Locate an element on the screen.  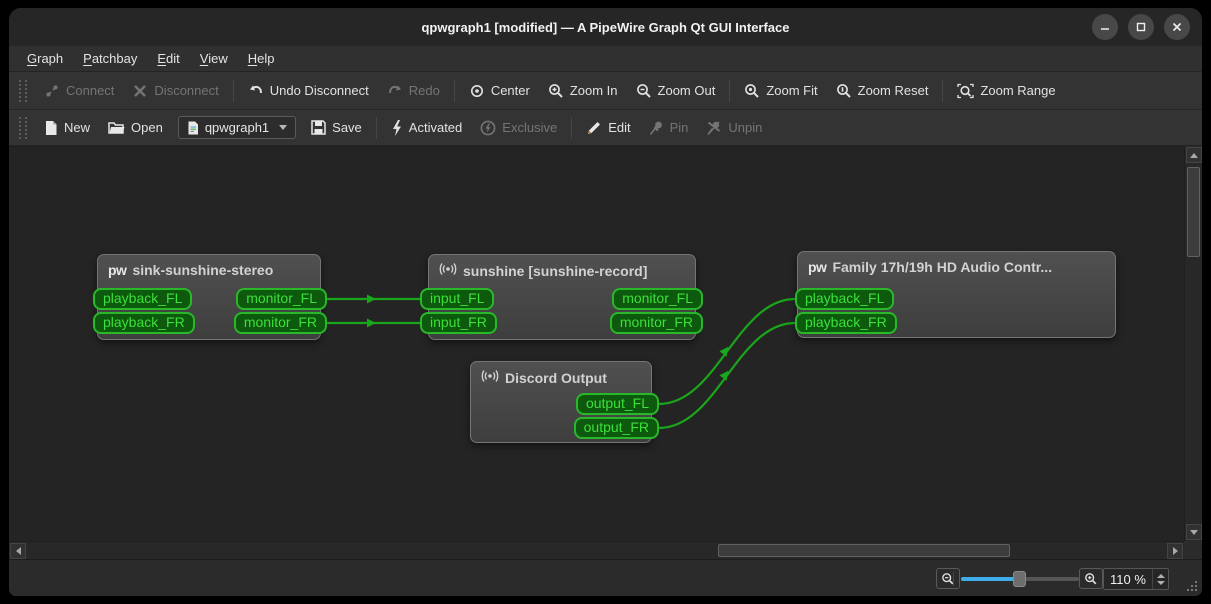
port-discord-output_FL: output_FL is located at coordinates (617, 404).